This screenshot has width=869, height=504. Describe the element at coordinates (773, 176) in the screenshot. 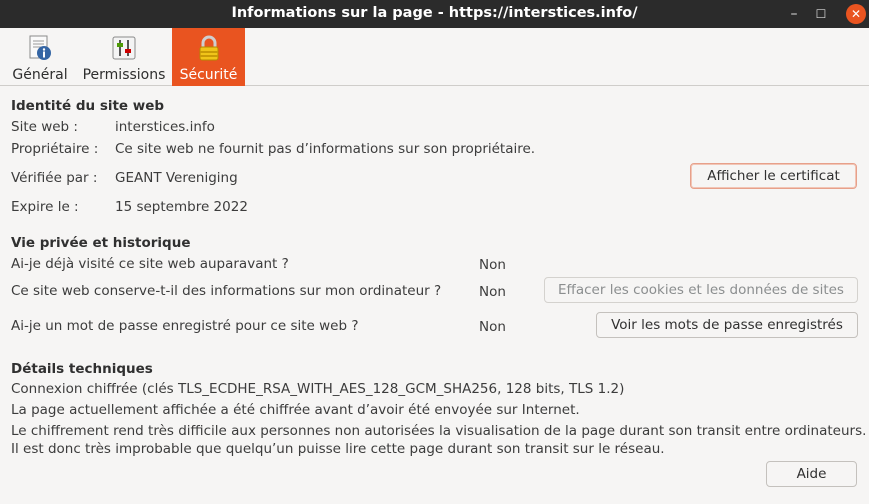

I see `view-certificate-button: Afficher le certificat` at that location.